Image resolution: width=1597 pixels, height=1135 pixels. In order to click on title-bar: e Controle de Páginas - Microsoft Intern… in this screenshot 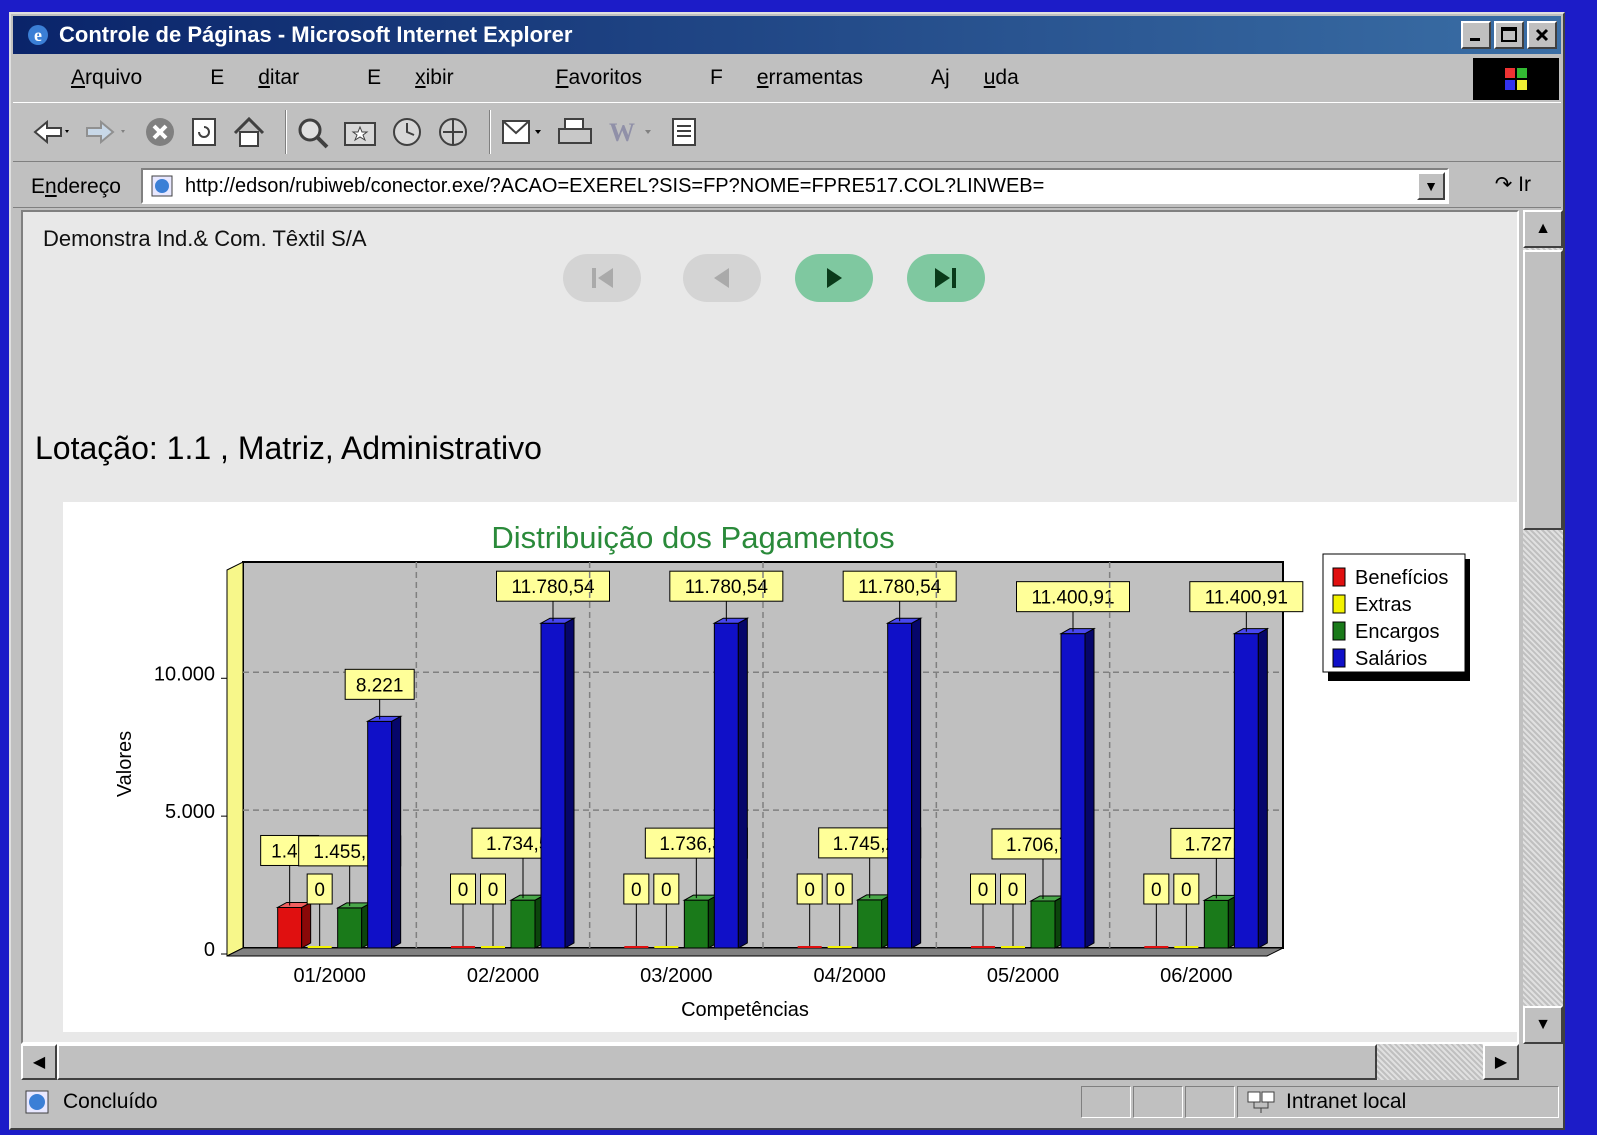, I will do `click(787, 35)`.